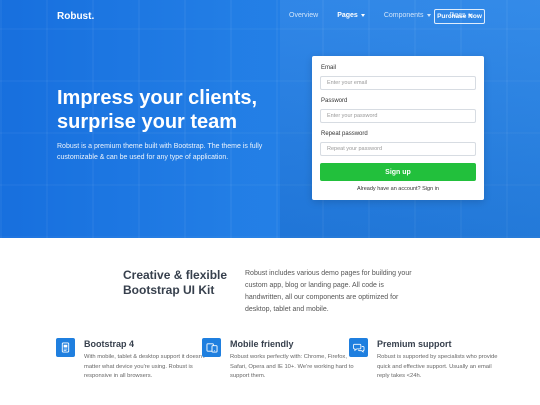 This screenshot has width=540, height=405. What do you see at coordinates (329, 68) in the screenshot?
I see `email-label: Email` at bounding box center [329, 68].